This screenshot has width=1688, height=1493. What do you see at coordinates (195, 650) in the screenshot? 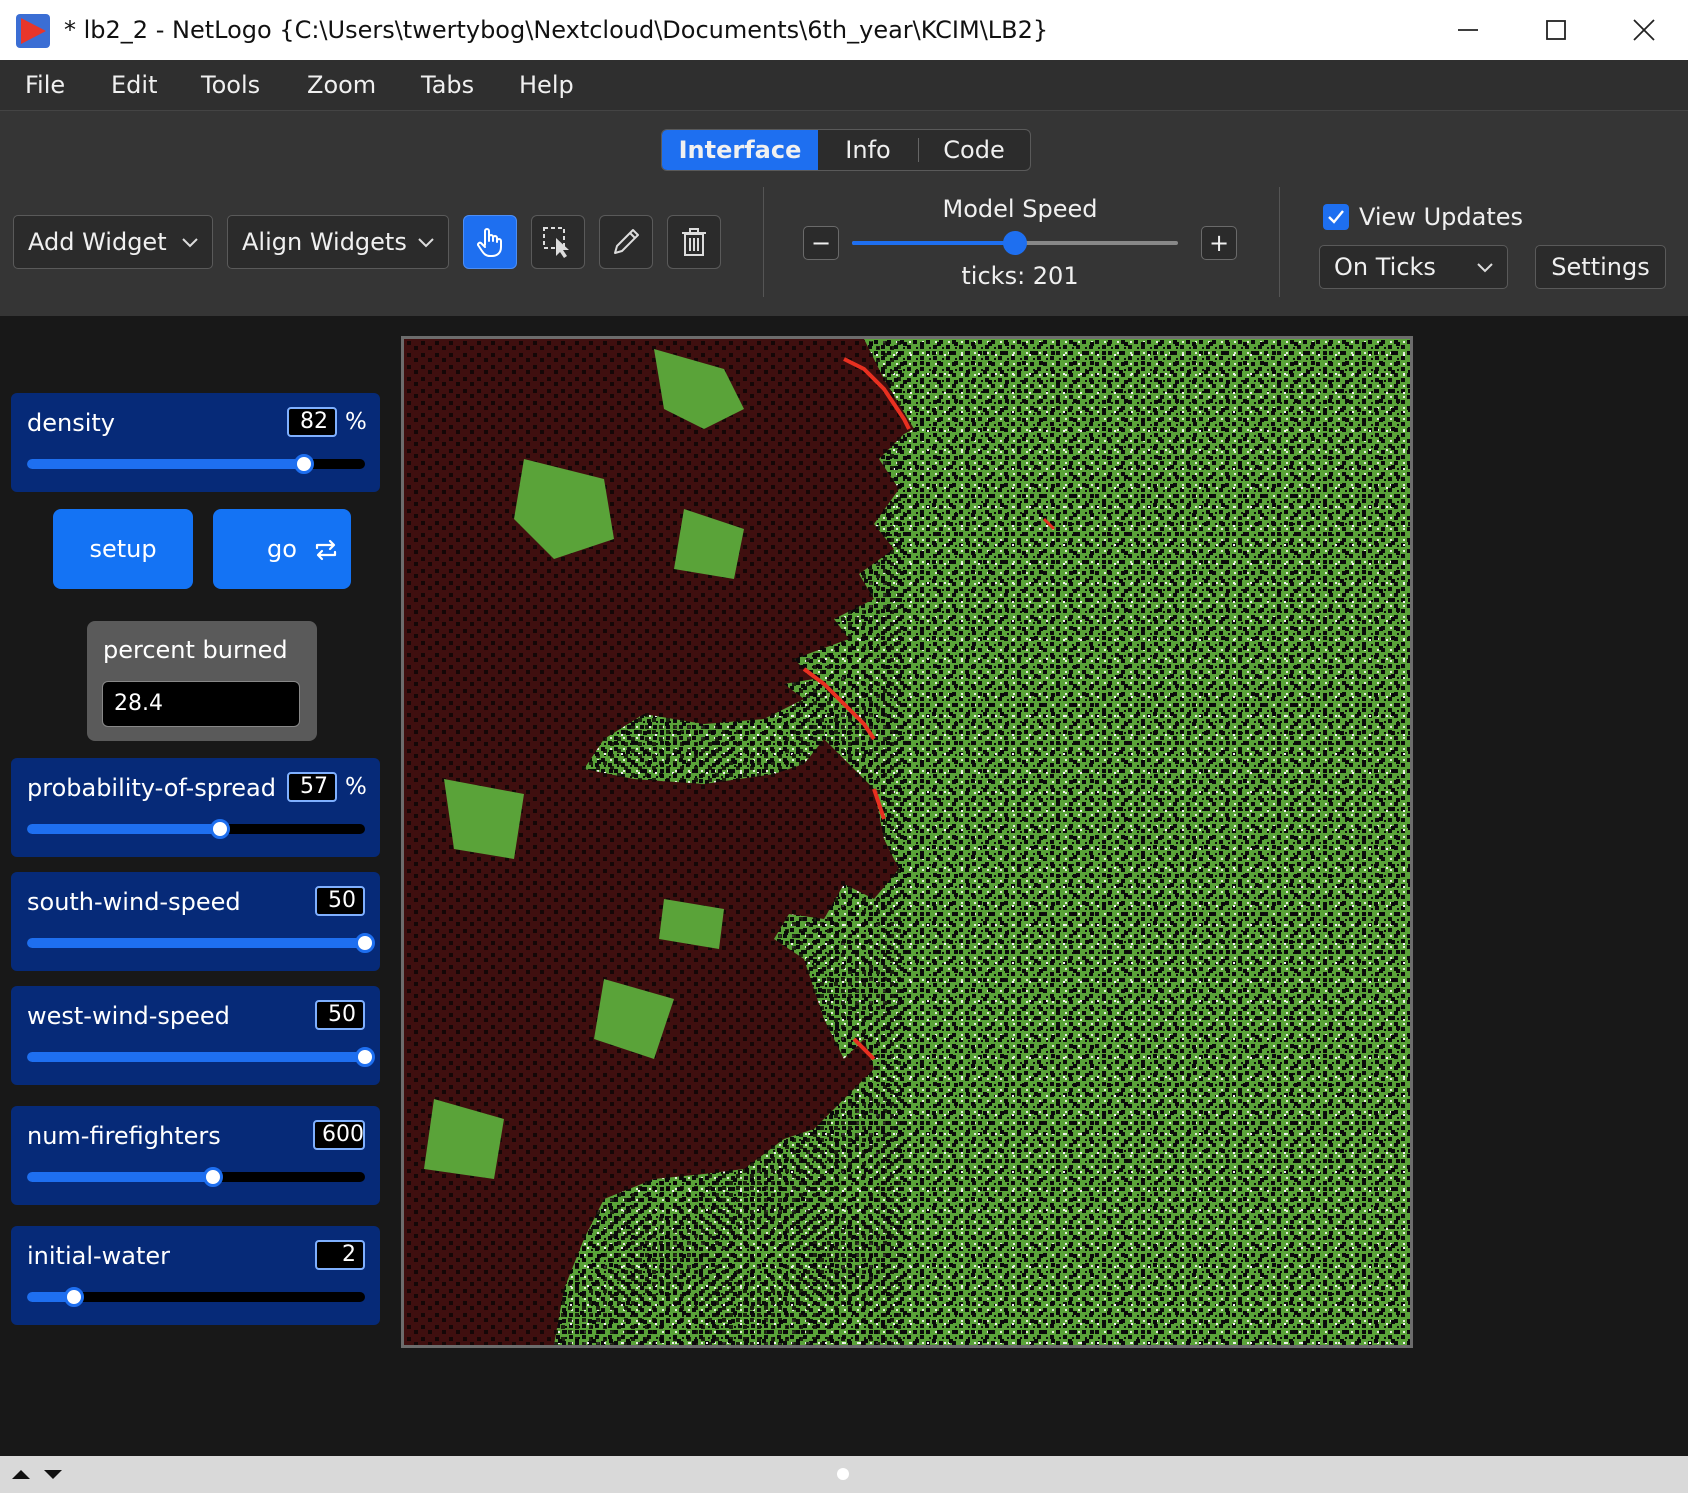
I see `monitor-label: percent burned` at bounding box center [195, 650].